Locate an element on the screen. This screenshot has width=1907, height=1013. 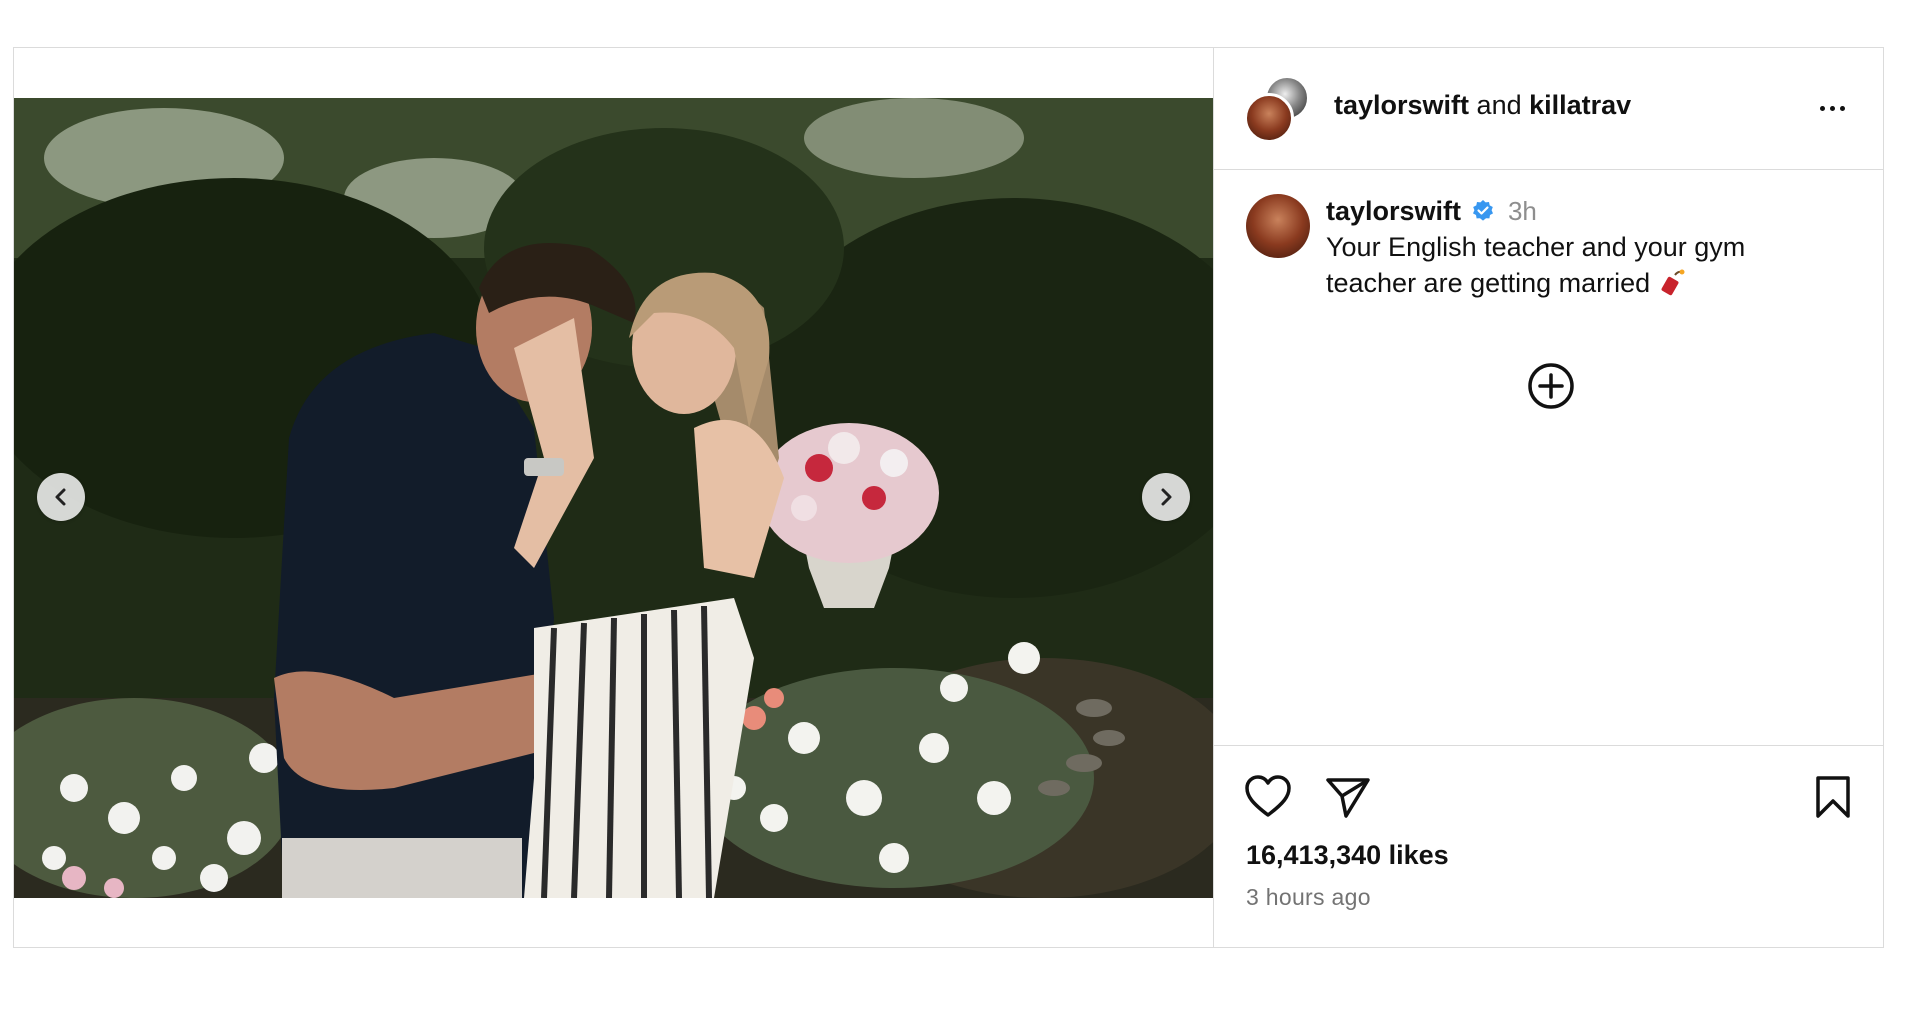
more-options-button is located at coordinates (1832, 108).